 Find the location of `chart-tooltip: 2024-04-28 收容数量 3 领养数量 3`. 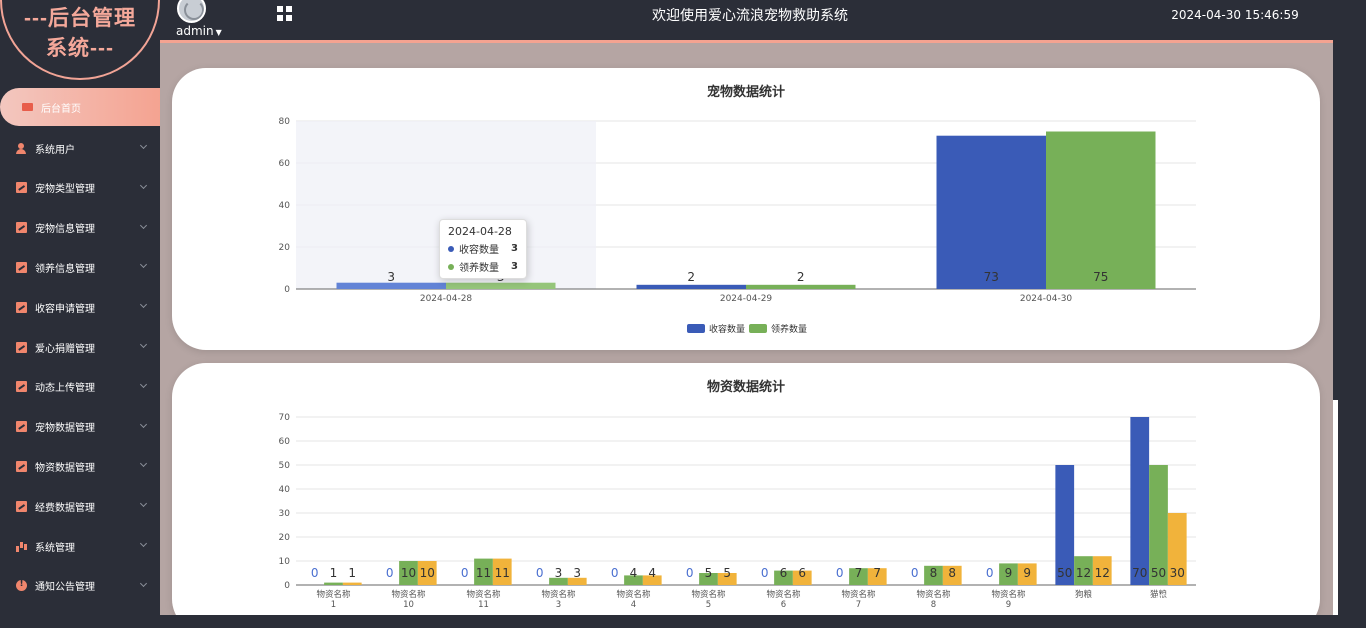

chart-tooltip: 2024-04-28 收容数量 3 领养数量 3 is located at coordinates (483, 249).